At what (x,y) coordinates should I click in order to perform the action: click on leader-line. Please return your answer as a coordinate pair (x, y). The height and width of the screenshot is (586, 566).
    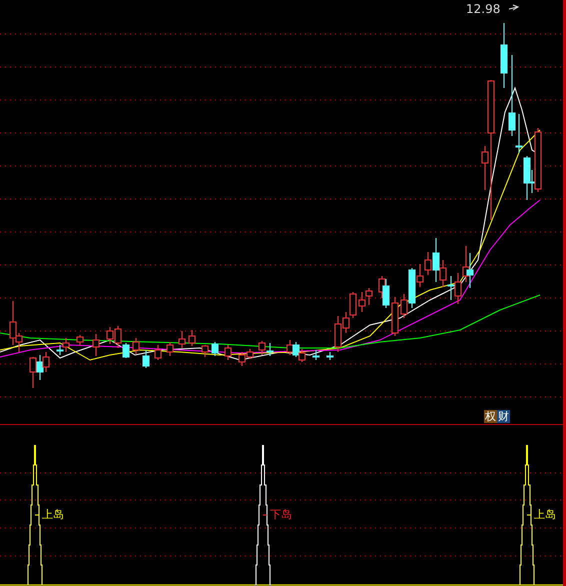
    Looking at the image, I should click on (514, 7).